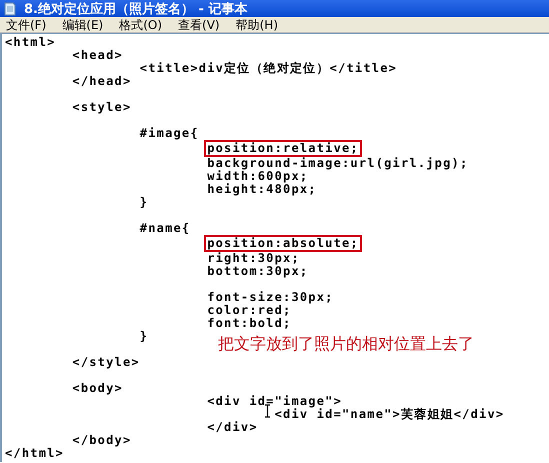 The width and height of the screenshot is (549, 463). I want to click on code-line: #image{, so click(169, 133).